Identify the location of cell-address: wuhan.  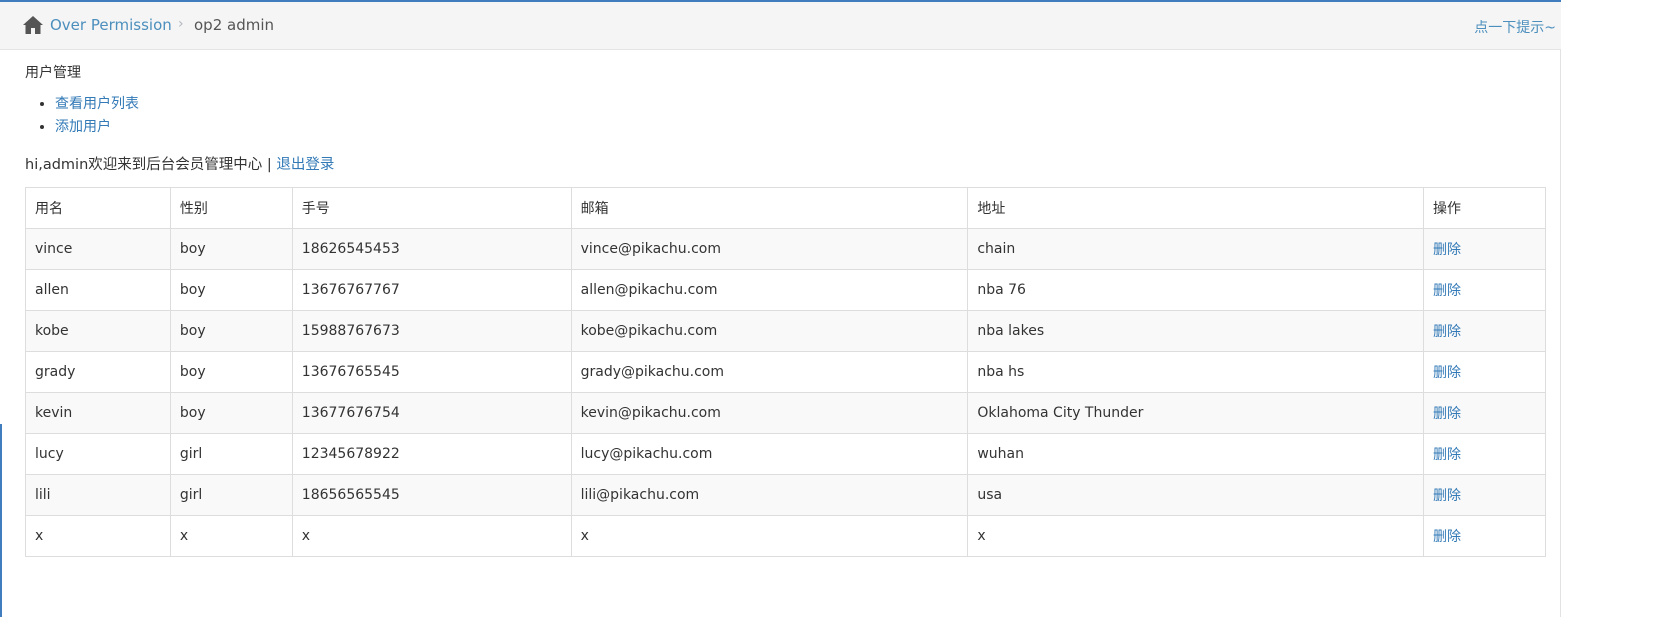
(1196, 454).